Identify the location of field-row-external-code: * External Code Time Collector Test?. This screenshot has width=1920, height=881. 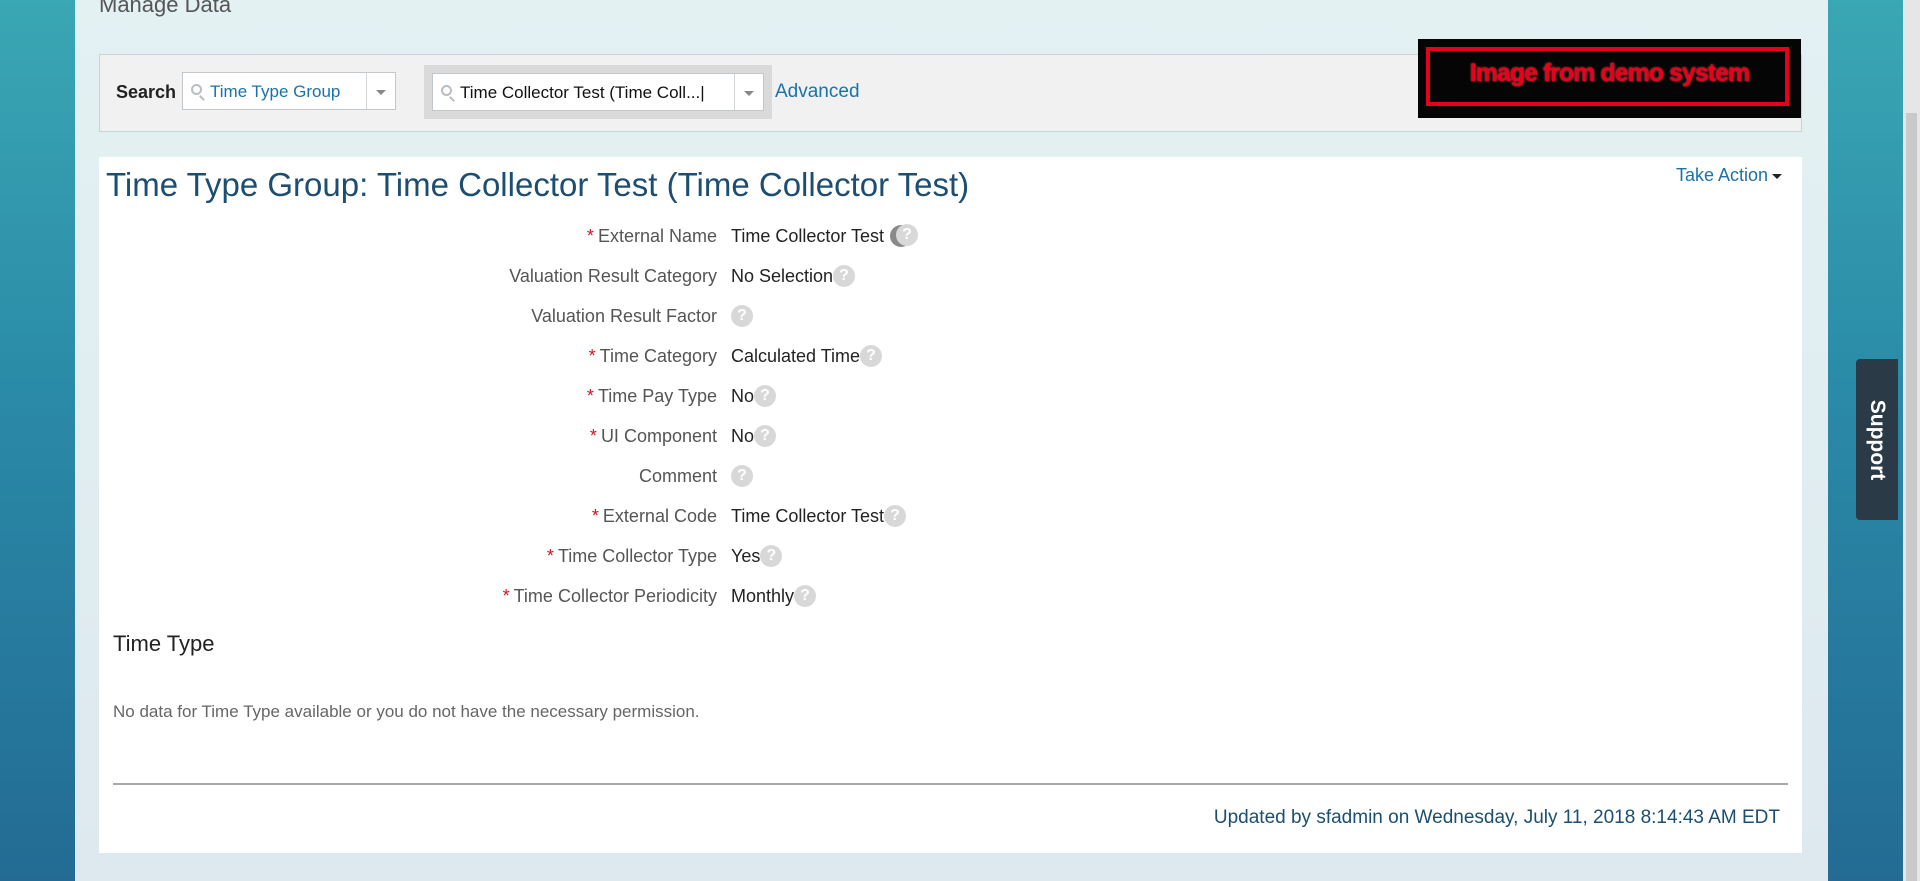
(549, 520).